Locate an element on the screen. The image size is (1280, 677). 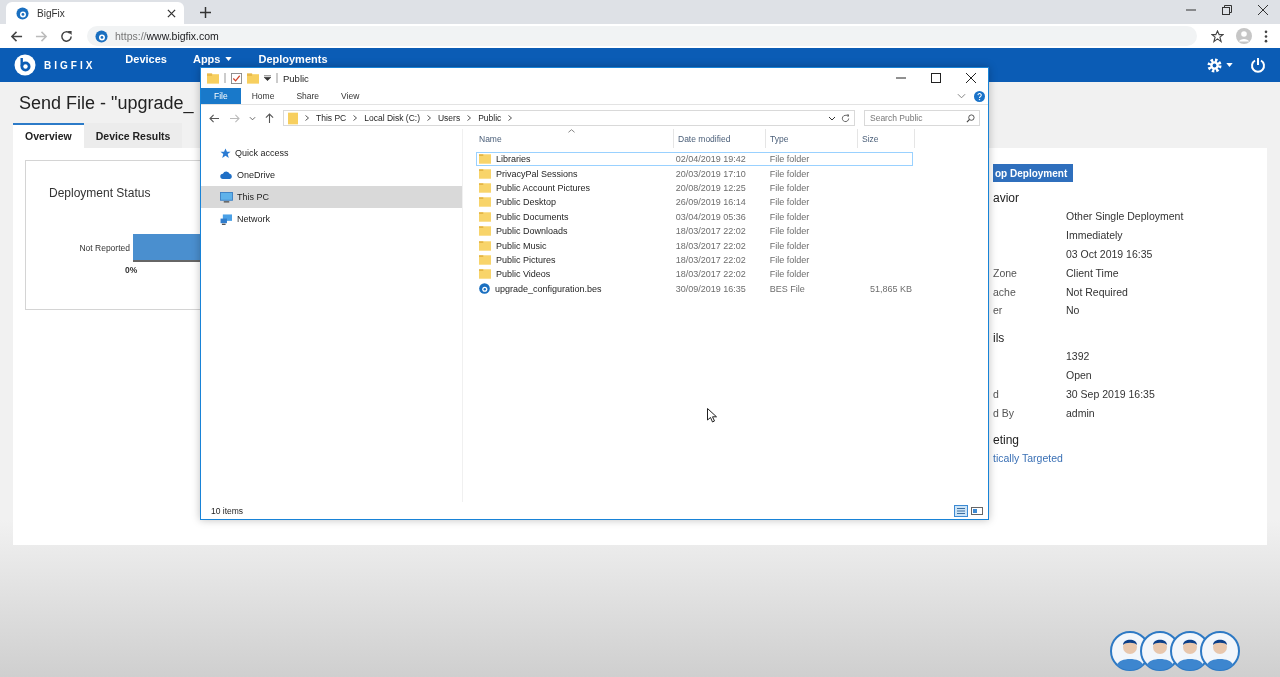
nav-link: Deployments is located at coordinates (293, 59).